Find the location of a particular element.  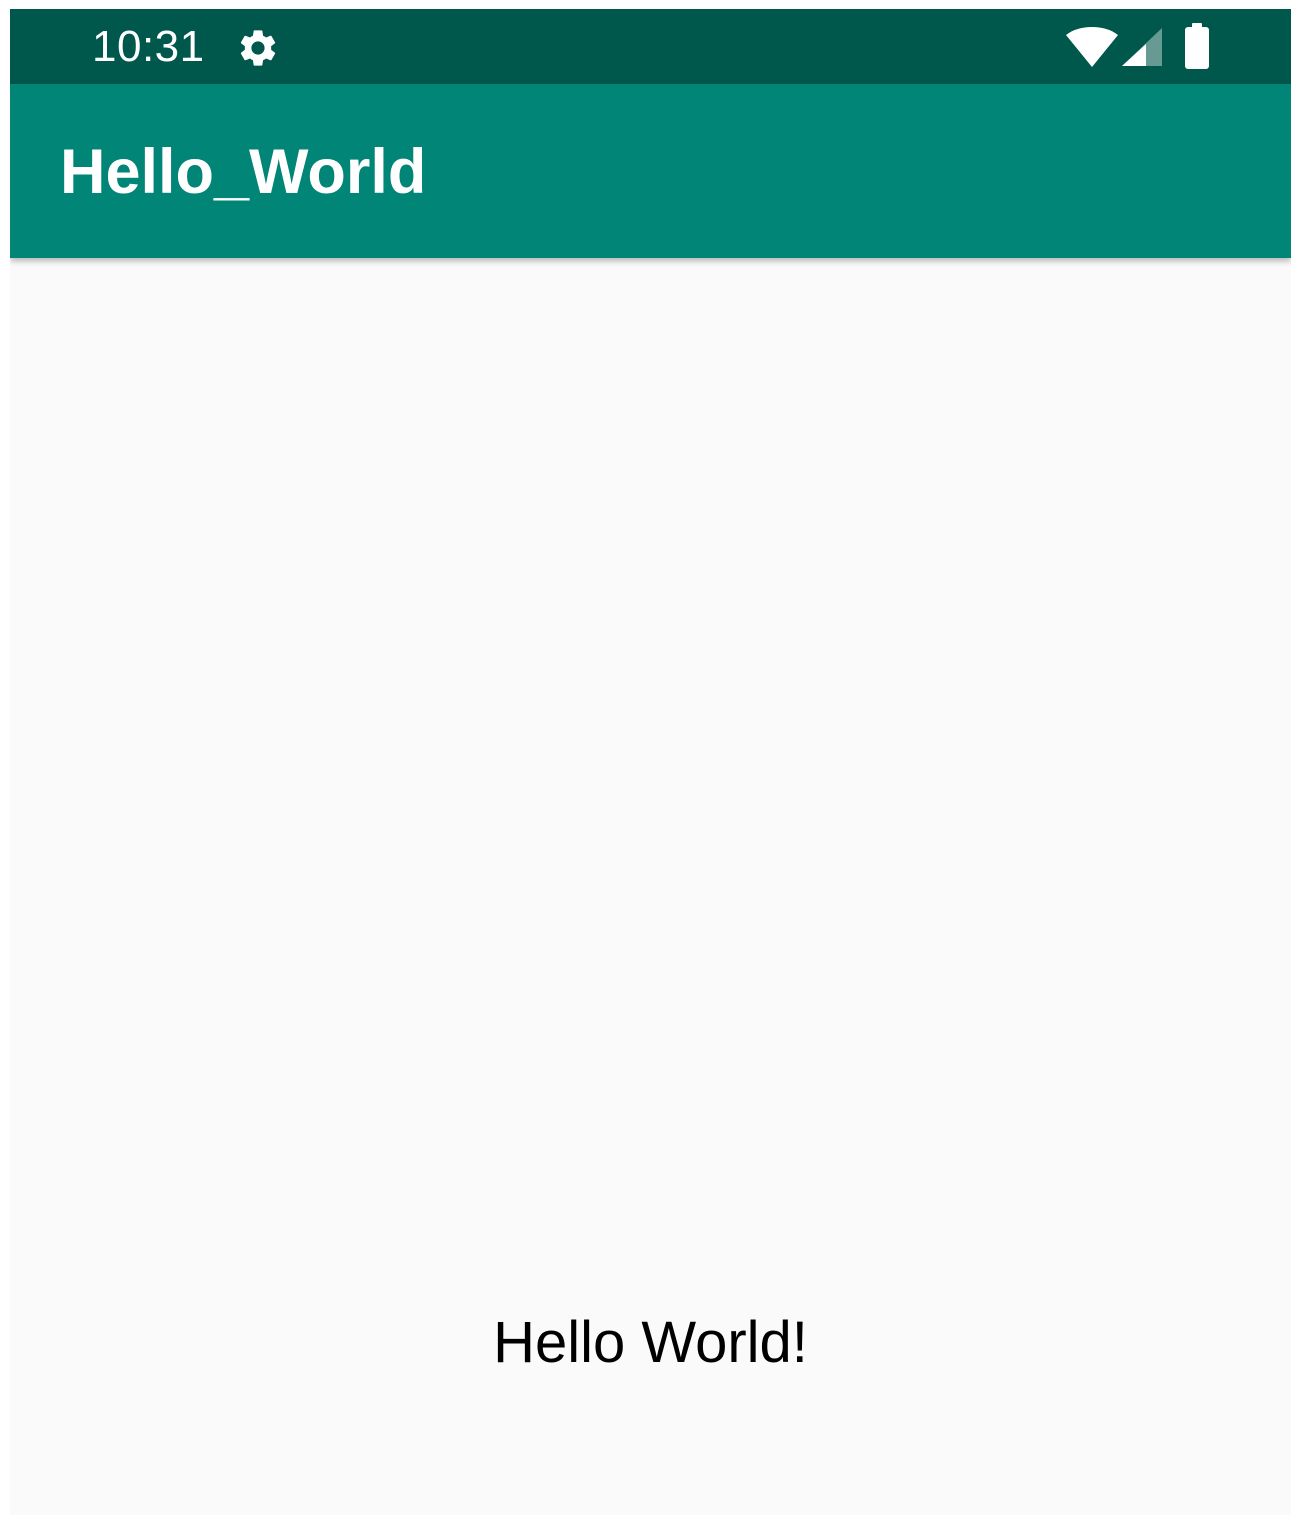

status-bar: 10:31 is located at coordinates (650, 46).